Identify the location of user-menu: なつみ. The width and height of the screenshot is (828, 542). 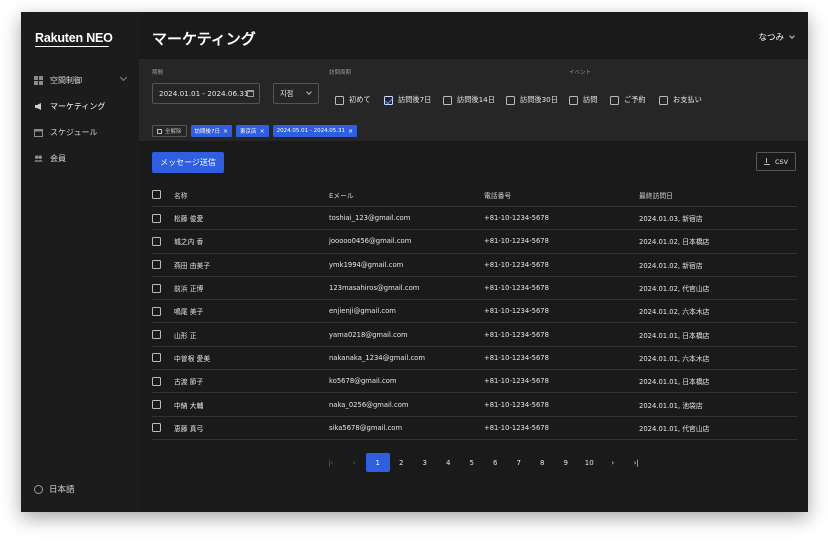
(776, 37).